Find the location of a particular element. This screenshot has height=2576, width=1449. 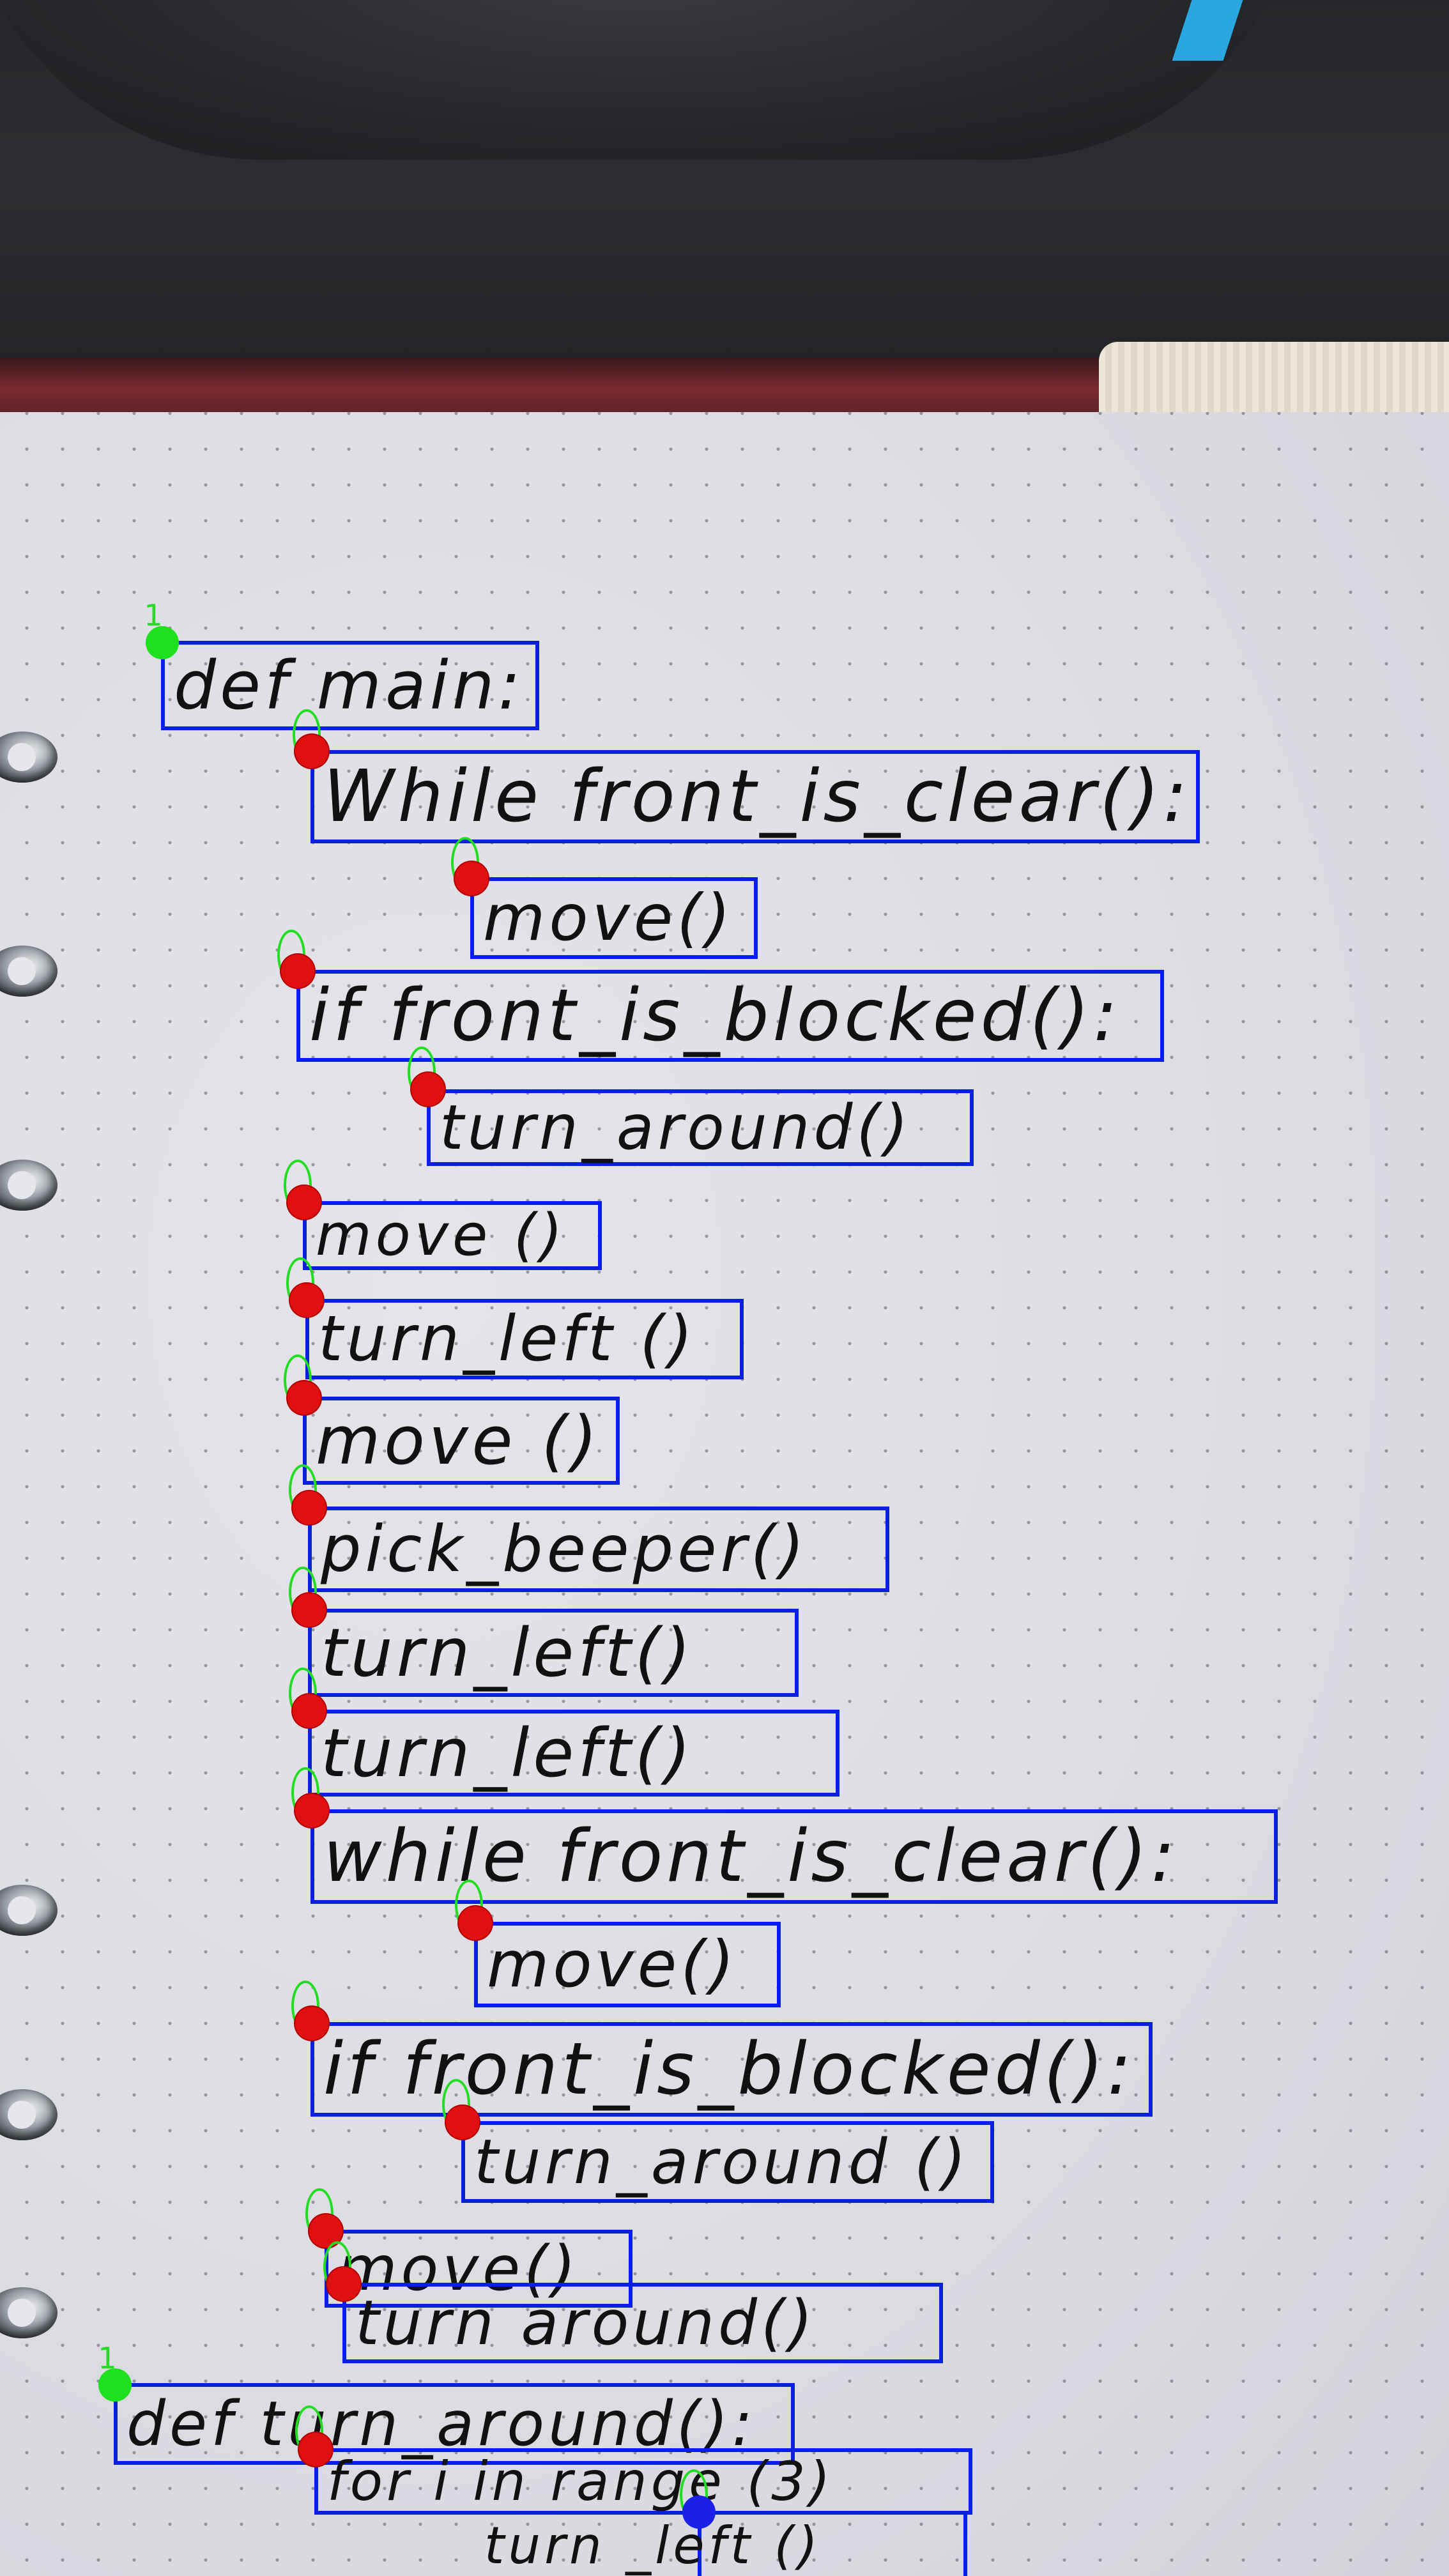

code-line-text: pick_beeper() is located at coordinates (564, 1549).